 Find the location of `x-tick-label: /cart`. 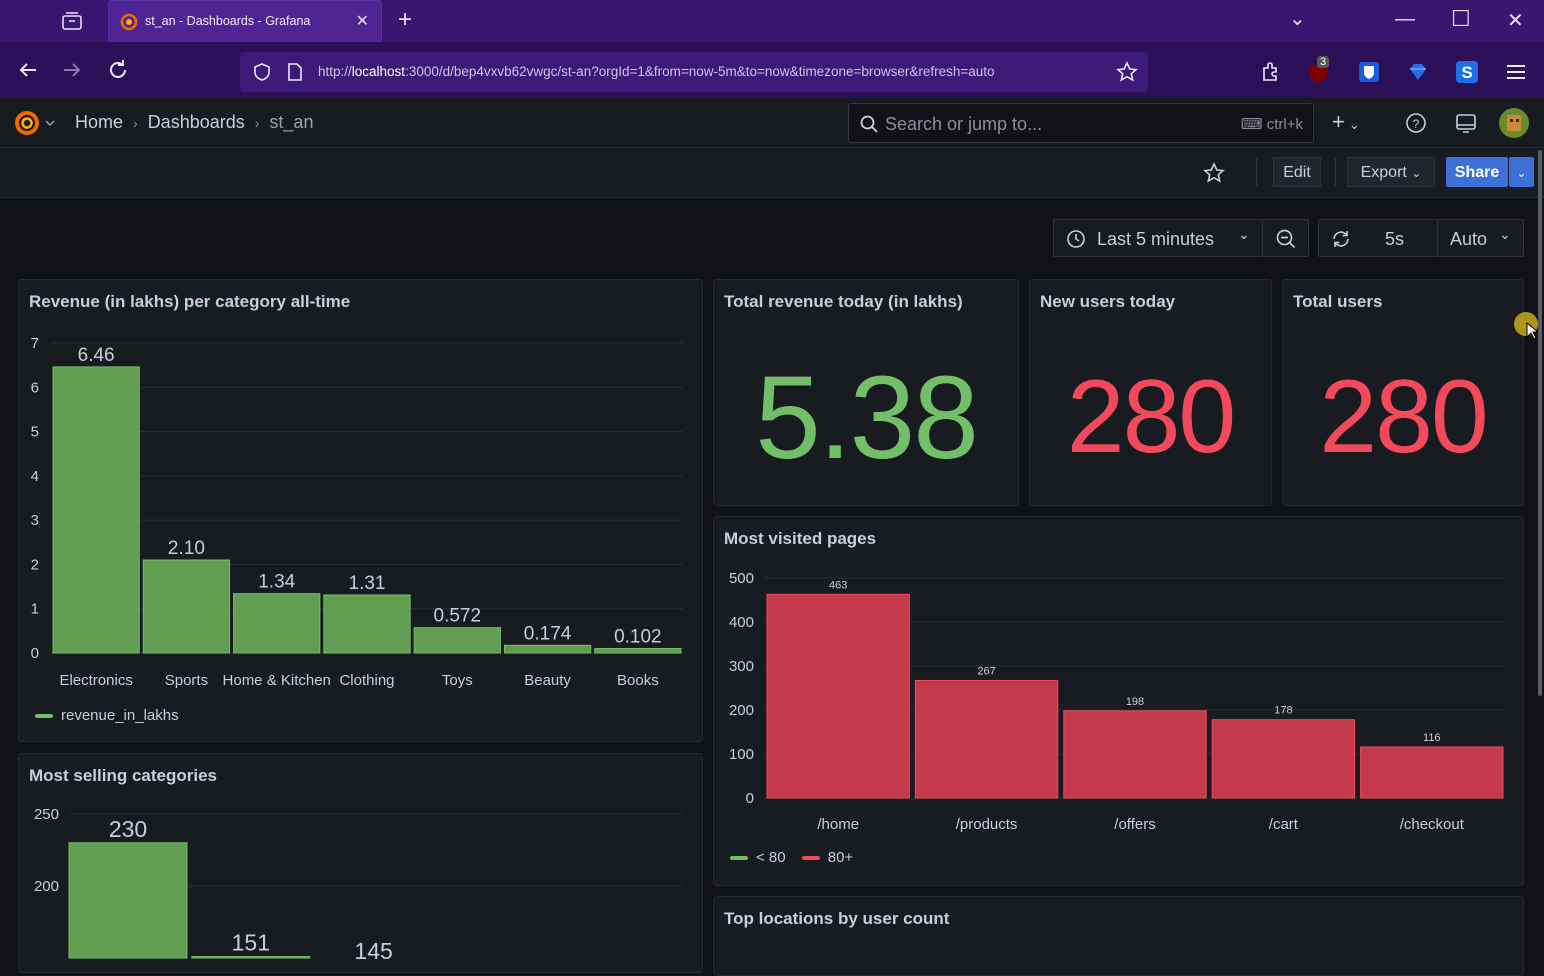

x-tick-label: /cart is located at coordinates (1284, 824).